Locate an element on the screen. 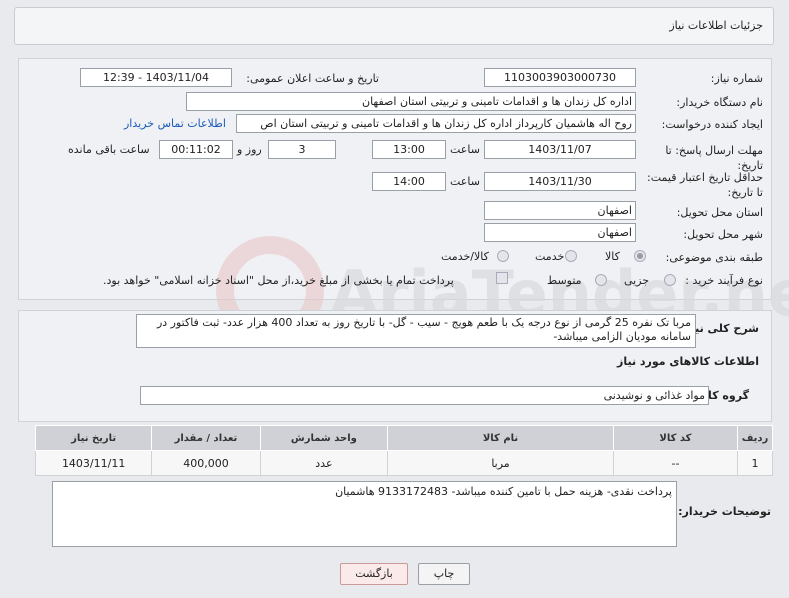  city-label: شهر محل تحویل: is located at coordinates (723, 234).